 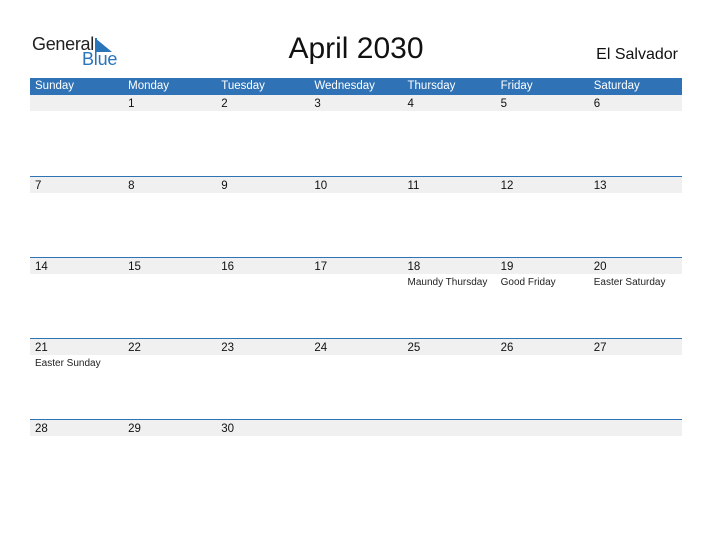 What do you see at coordinates (449, 103) in the screenshot?
I see `day-cell: 4` at bounding box center [449, 103].